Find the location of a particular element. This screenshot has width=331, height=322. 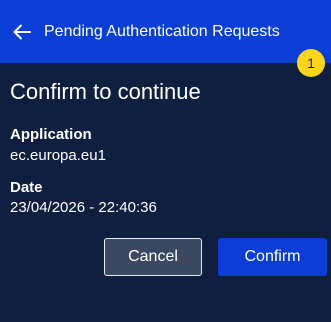

confirm-button: Confirm is located at coordinates (272, 257).